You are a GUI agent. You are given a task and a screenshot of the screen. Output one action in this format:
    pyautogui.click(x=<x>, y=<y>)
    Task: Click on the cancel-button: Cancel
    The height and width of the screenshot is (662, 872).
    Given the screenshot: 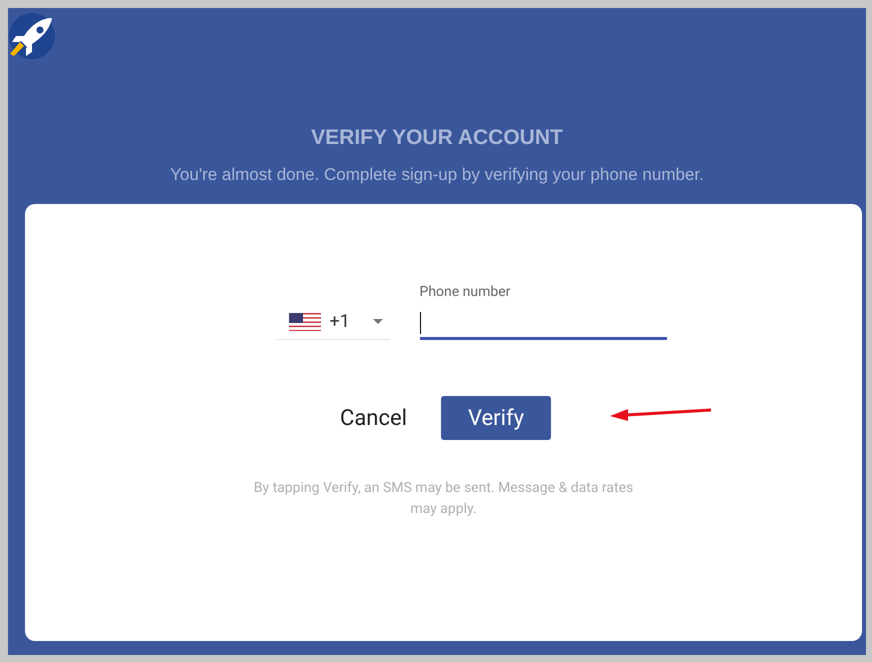 What is the action you would take?
    pyautogui.click(x=373, y=418)
    